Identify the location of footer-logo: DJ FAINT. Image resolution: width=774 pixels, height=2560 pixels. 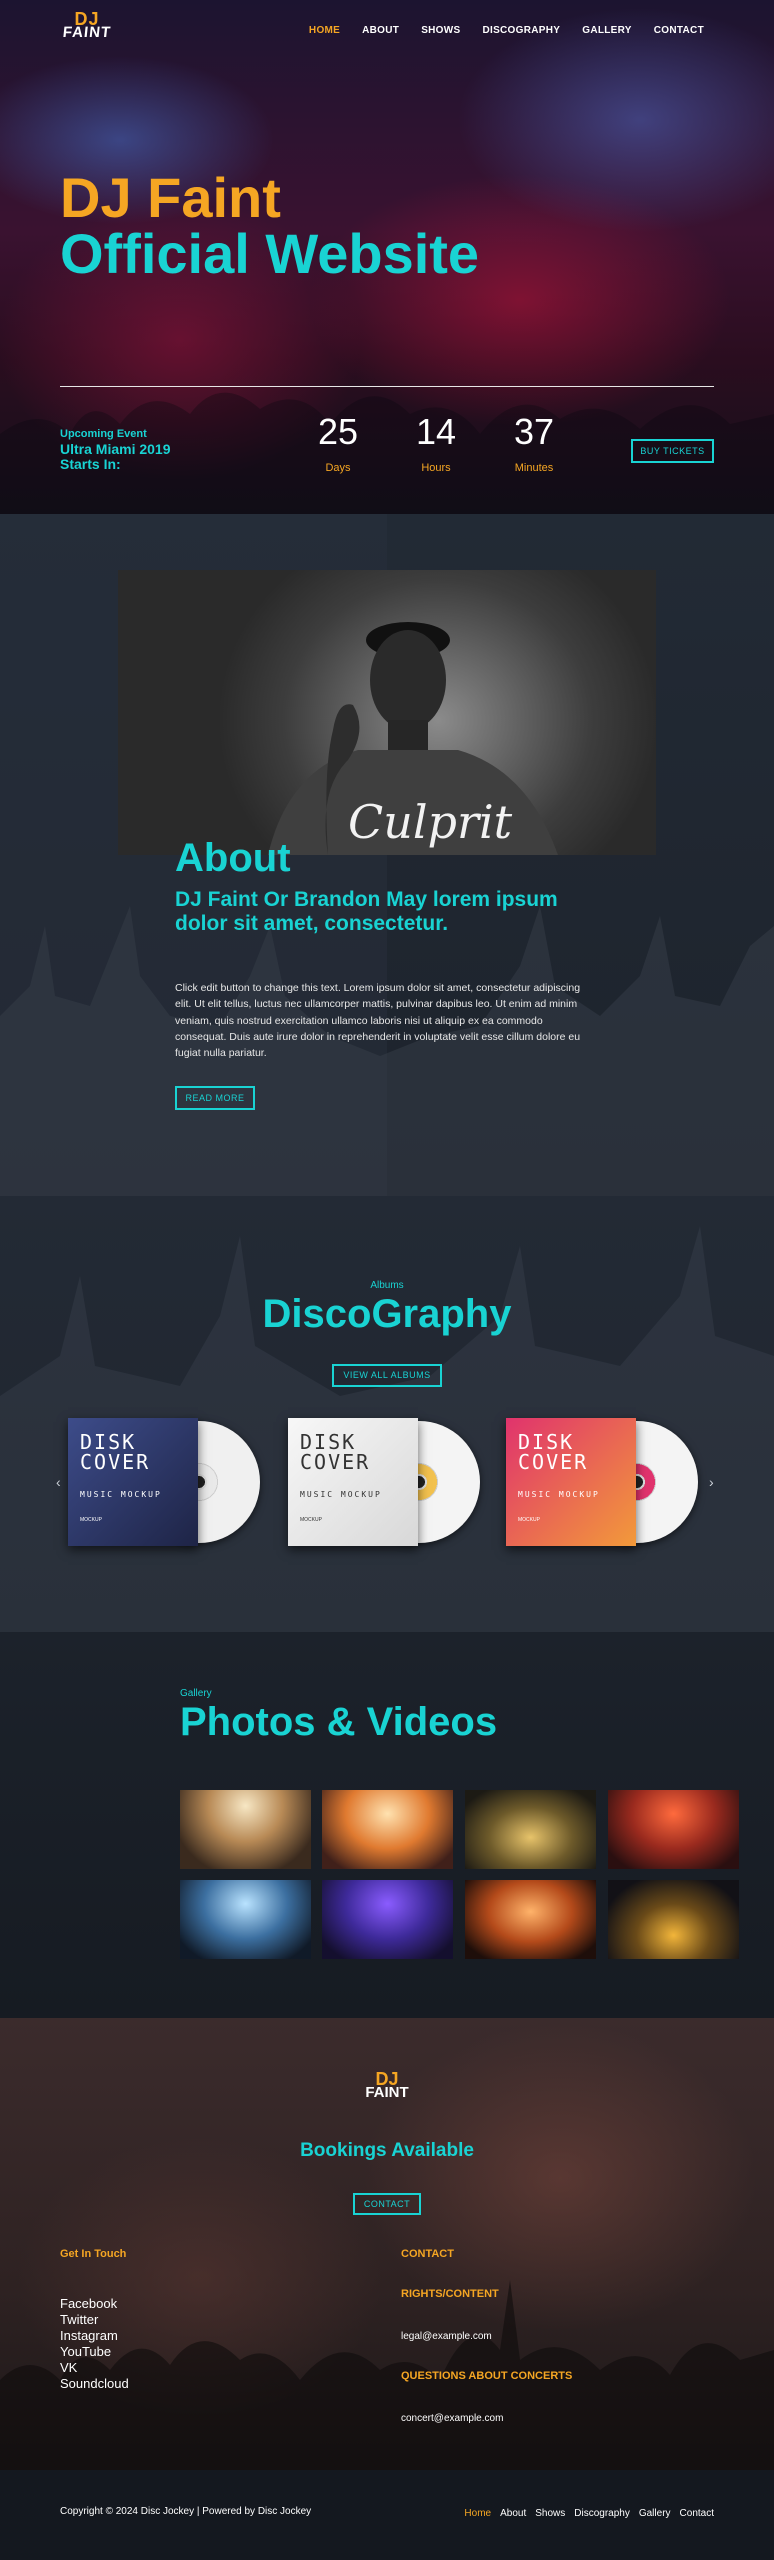
(387, 2090).